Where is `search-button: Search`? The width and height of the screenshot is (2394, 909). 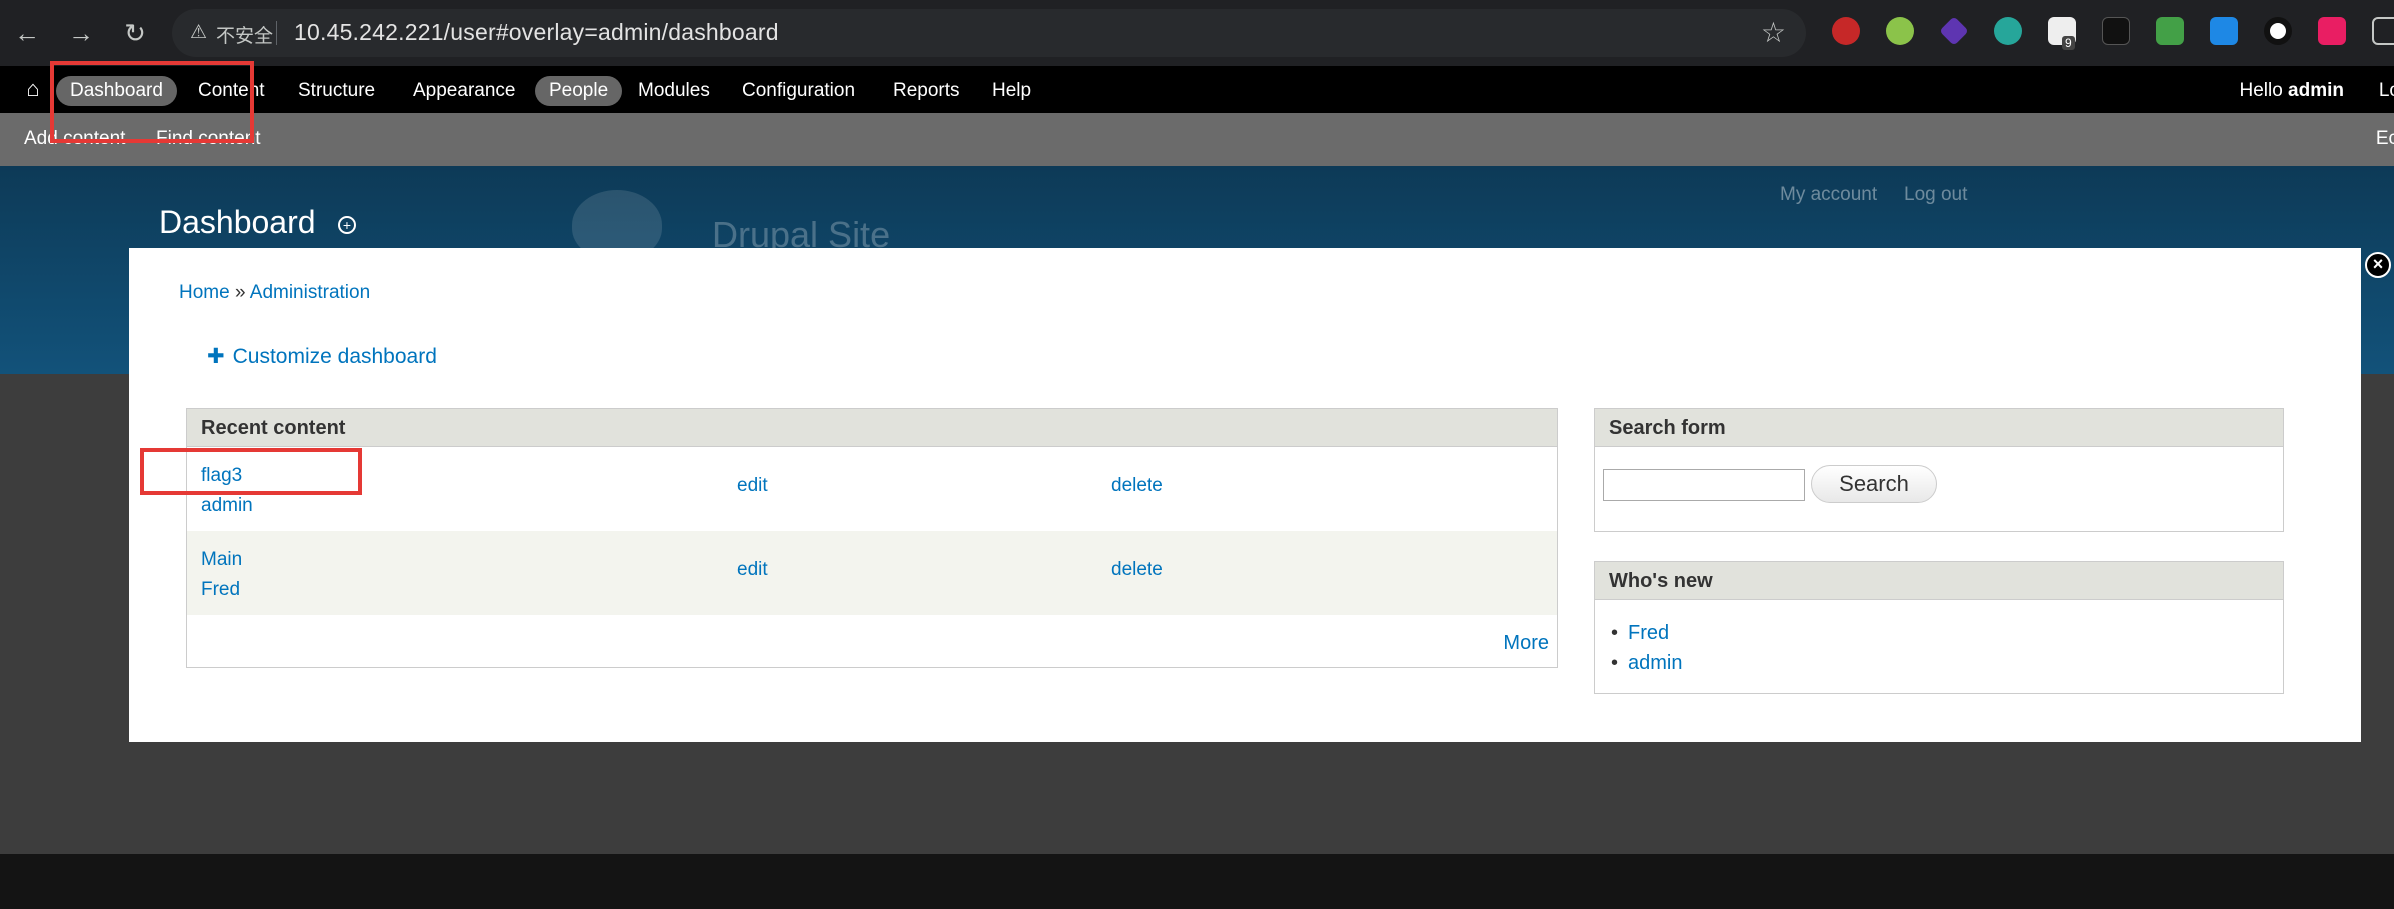
search-button: Search is located at coordinates (1874, 484).